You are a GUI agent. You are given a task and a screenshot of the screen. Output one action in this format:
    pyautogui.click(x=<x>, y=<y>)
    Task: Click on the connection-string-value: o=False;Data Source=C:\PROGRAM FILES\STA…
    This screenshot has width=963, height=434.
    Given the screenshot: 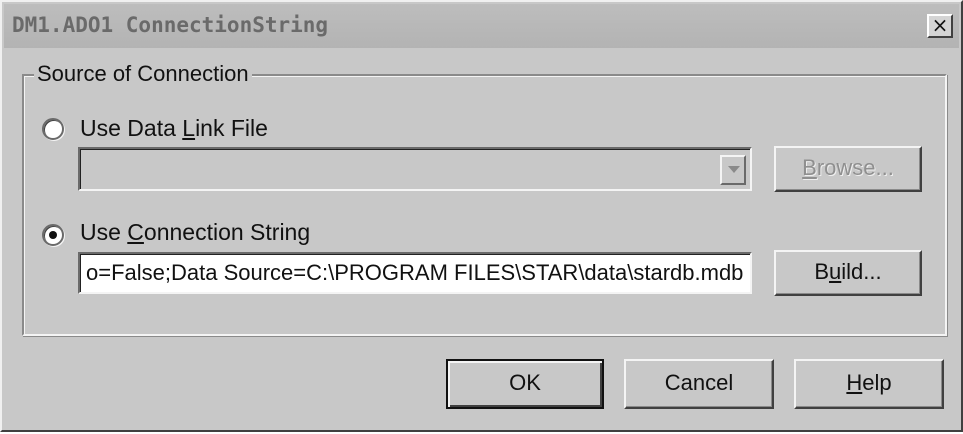 What is the action you would take?
    pyautogui.click(x=415, y=272)
    